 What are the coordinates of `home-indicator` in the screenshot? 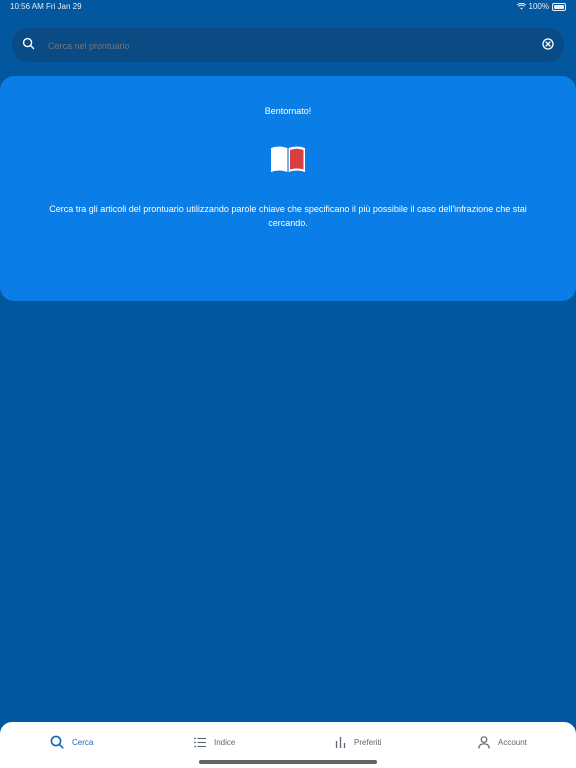 It's located at (288, 762).